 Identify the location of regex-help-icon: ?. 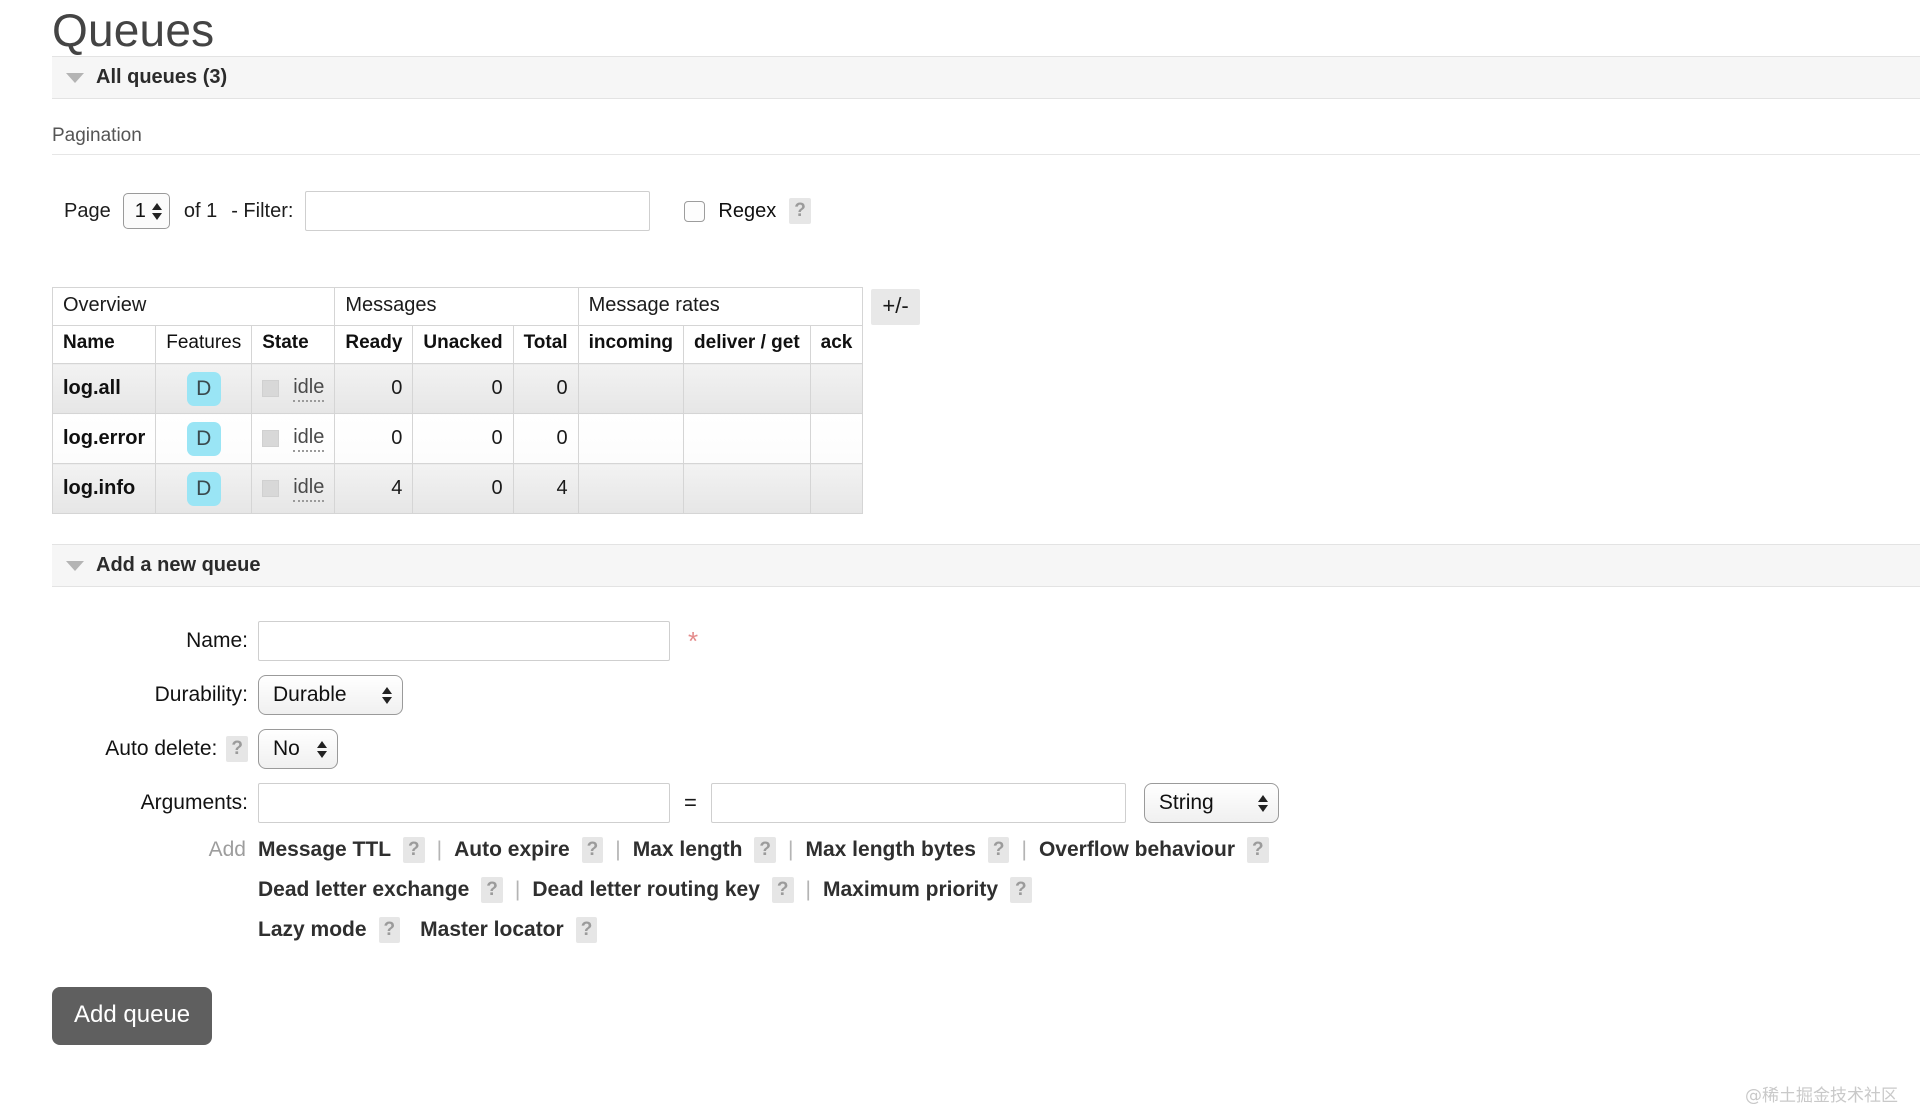
(800, 211).